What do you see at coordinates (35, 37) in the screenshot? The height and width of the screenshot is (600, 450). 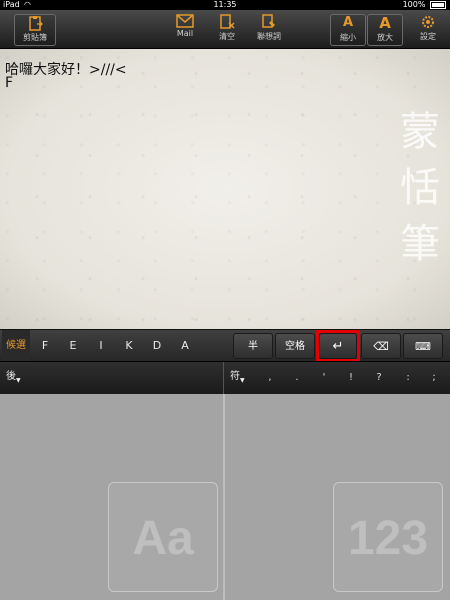 I see `clipboard-label: 剪貼簿` at bounding box center [35, 37].